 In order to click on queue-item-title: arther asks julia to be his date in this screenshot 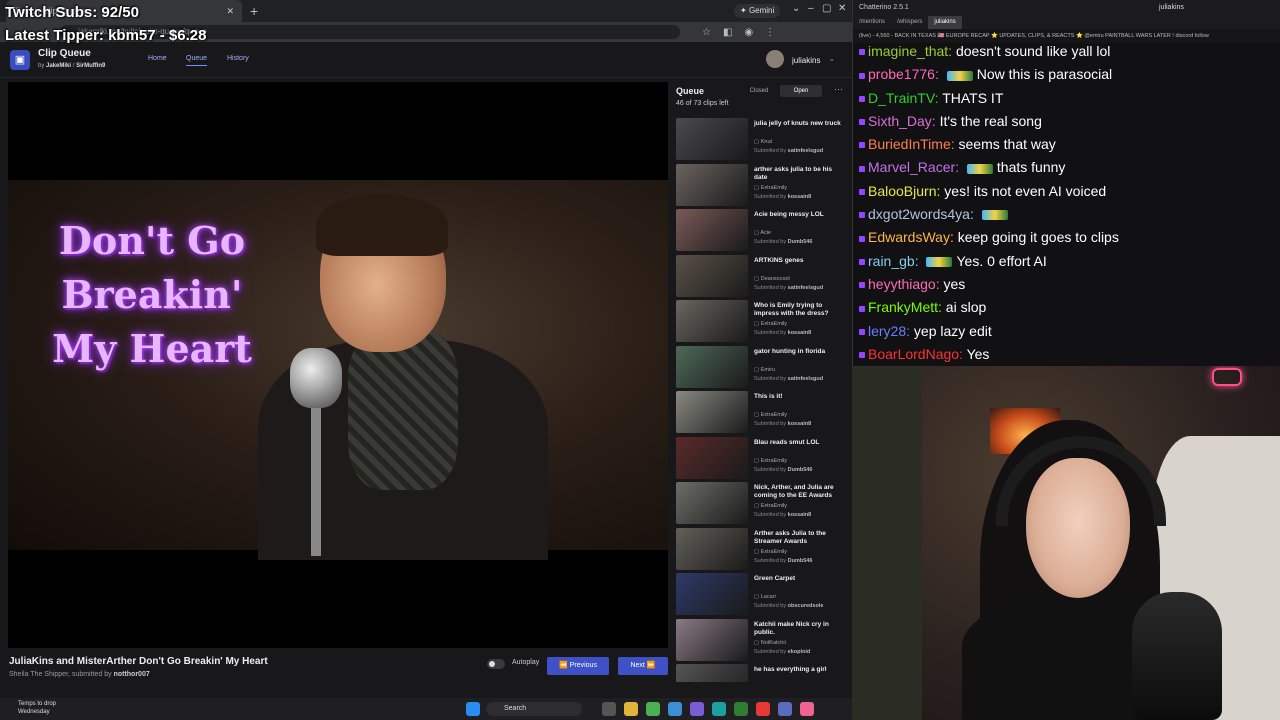, I will do `click(793, 173)`.